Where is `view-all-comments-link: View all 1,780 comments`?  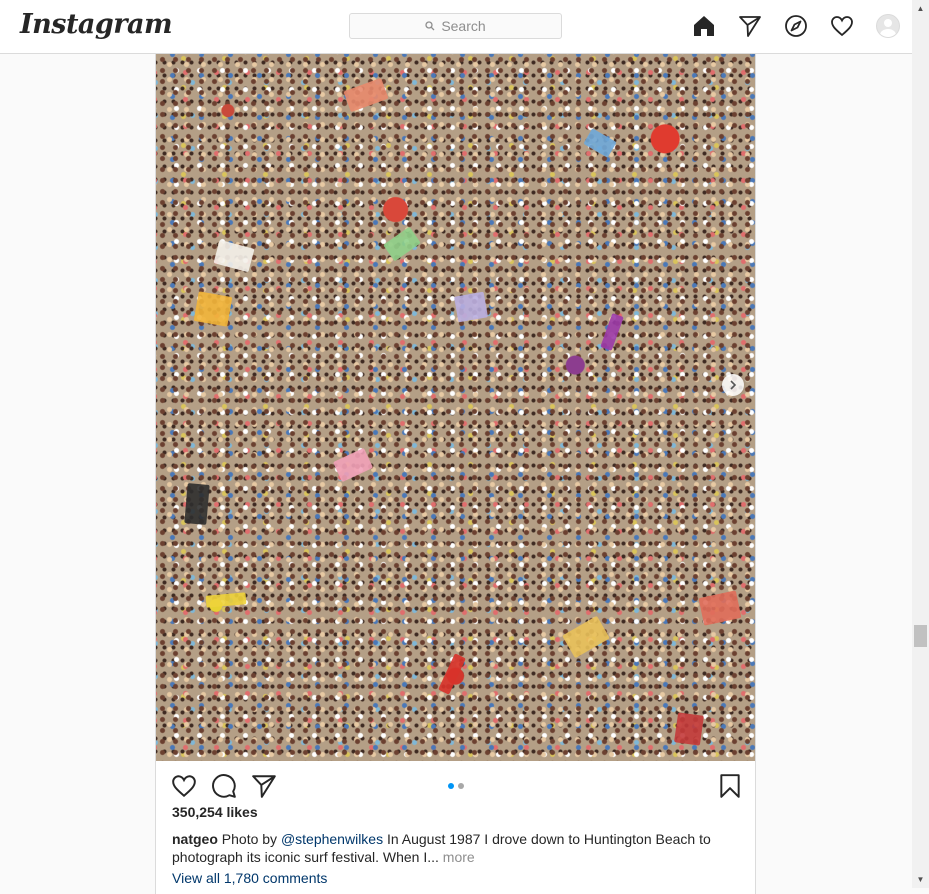
view-all-comments-link: View all 1,780 comments is located at coordinates (249, 878).